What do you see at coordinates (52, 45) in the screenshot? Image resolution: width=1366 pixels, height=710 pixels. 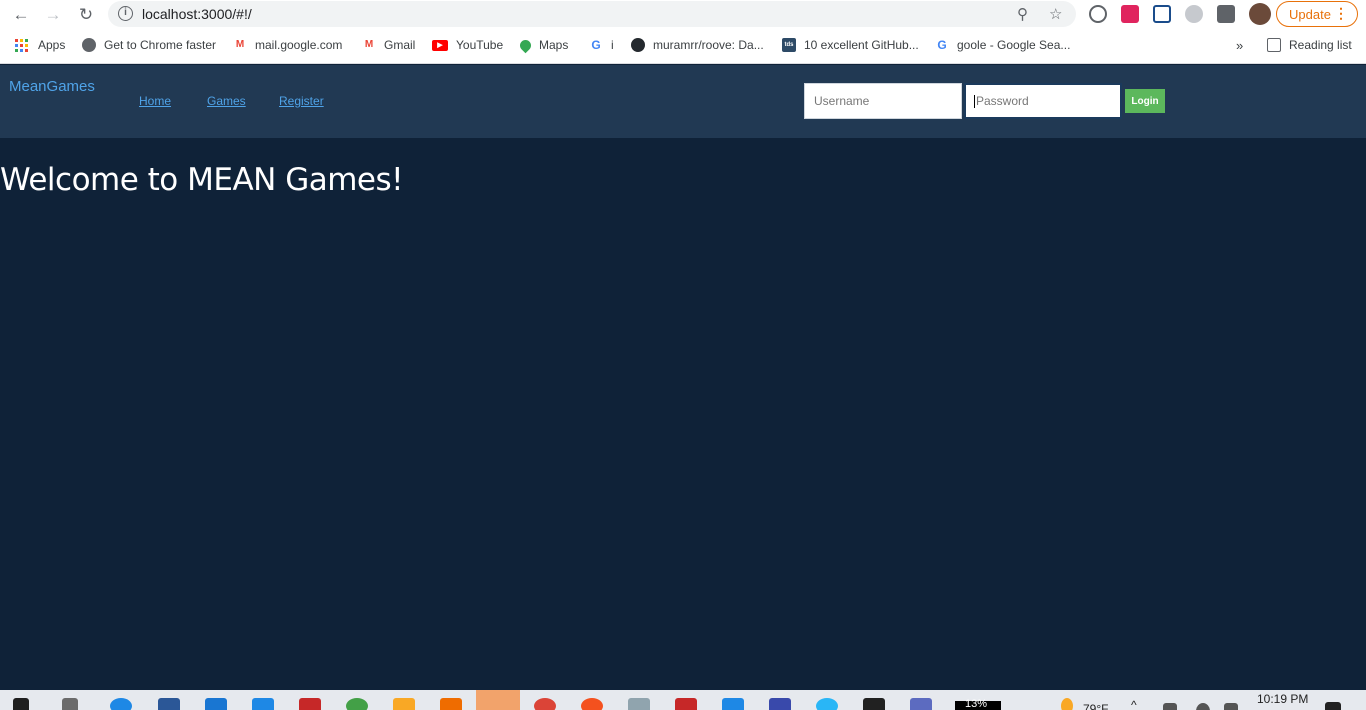 I see `bookmark-label: Apps` at bounding box center [52, 45].